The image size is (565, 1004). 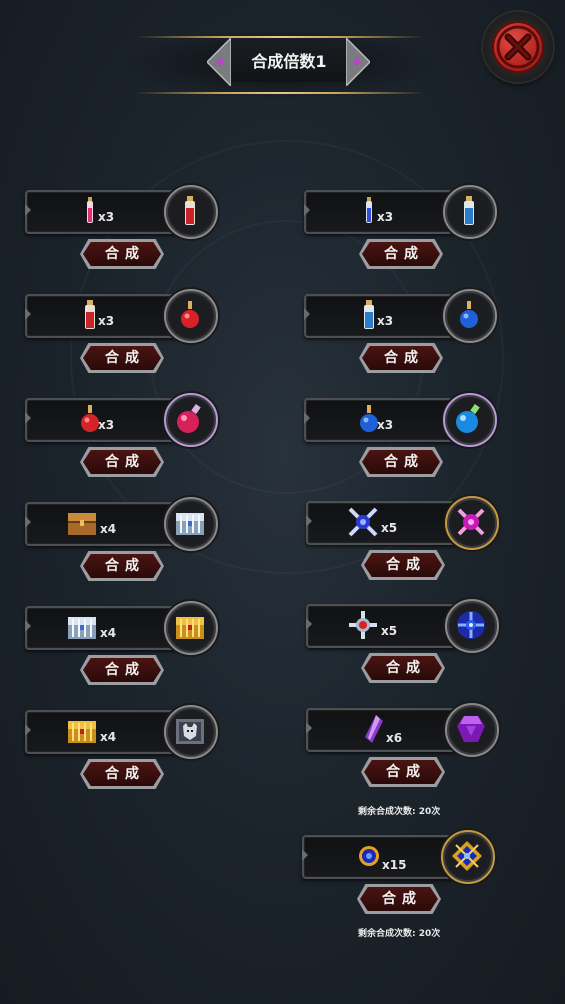 What do you see at coordinates (190, 731) in the screenshot?
I see `wolf-emblem-chest-icon` at bounding box center [190, 731].